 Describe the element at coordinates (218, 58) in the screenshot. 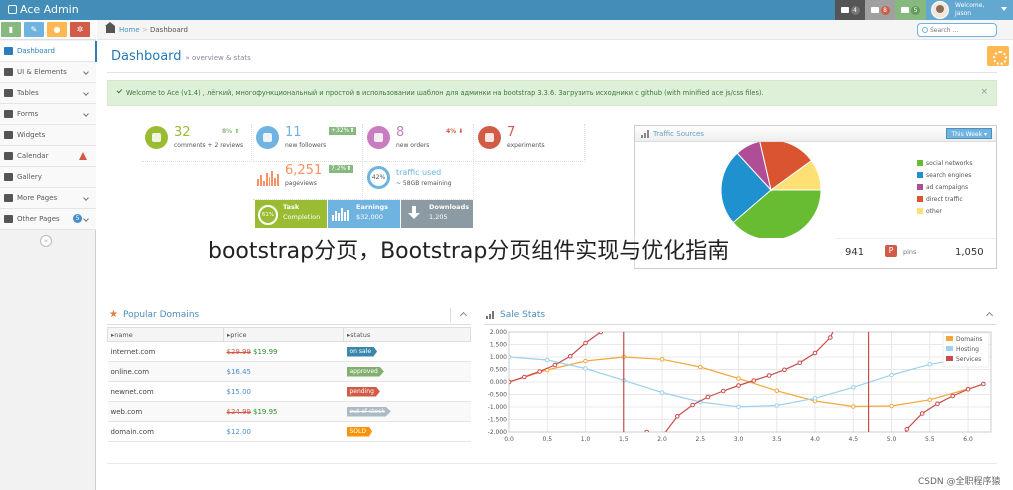

I see `page-subtitle: » overview & stats` at that location.